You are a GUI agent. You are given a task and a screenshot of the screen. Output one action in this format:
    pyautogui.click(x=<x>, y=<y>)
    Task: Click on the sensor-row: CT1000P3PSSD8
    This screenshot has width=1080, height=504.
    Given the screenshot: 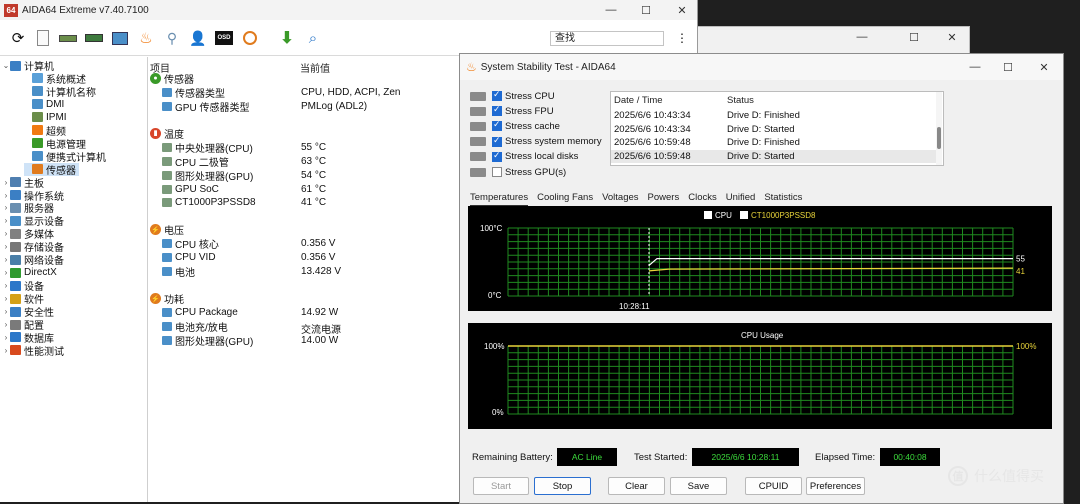 What is the action you would take?
    pyautogui.click(x=209, y=202)
    